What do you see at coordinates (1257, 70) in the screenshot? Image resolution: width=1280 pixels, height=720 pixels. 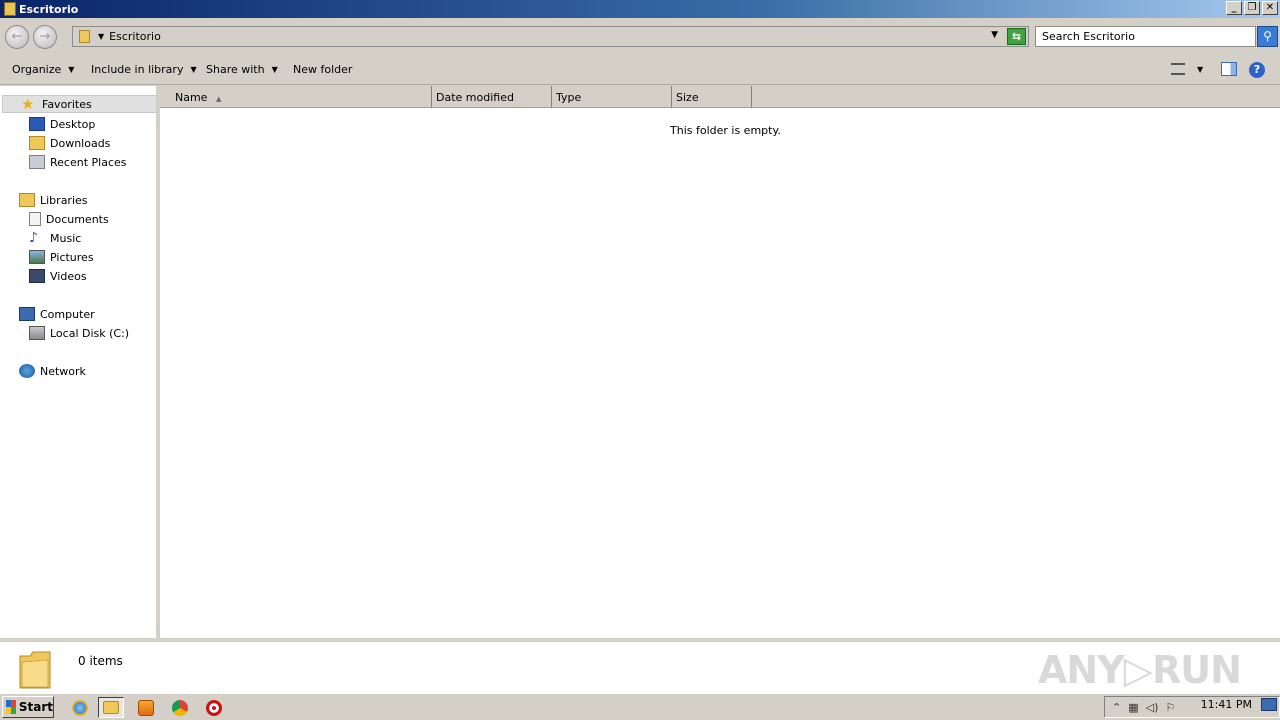 I see `help-button: ?` at bounding box center [1257, 70].